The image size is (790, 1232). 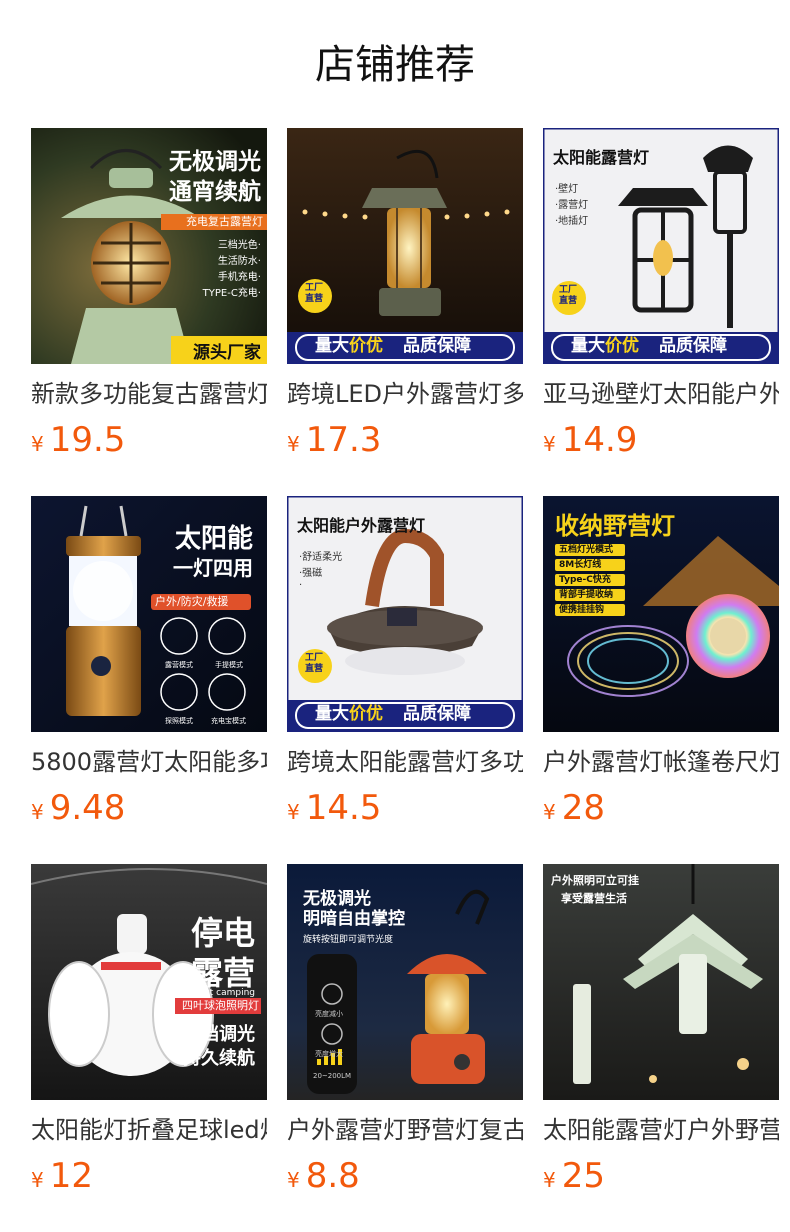 What do you see at coordinates (405, 1176) in the screenshot?
I see `product-price: ¥8.8` at bounding box center [405, 1176].